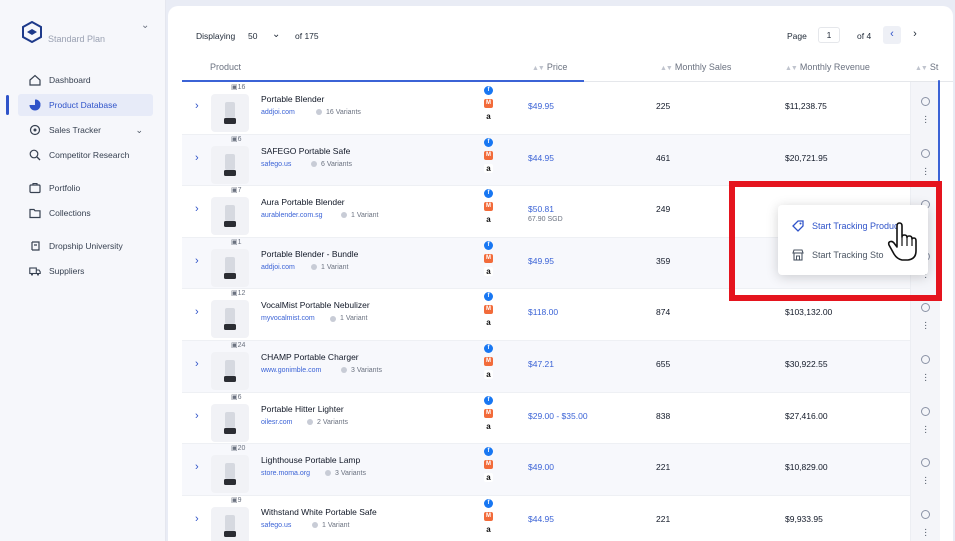 The height and width of the screenshot is (541, 955). Describe the element at coordinates (319, 512) in the screenshot. I see `product-name: Withstand White Portable Safe` at that location.